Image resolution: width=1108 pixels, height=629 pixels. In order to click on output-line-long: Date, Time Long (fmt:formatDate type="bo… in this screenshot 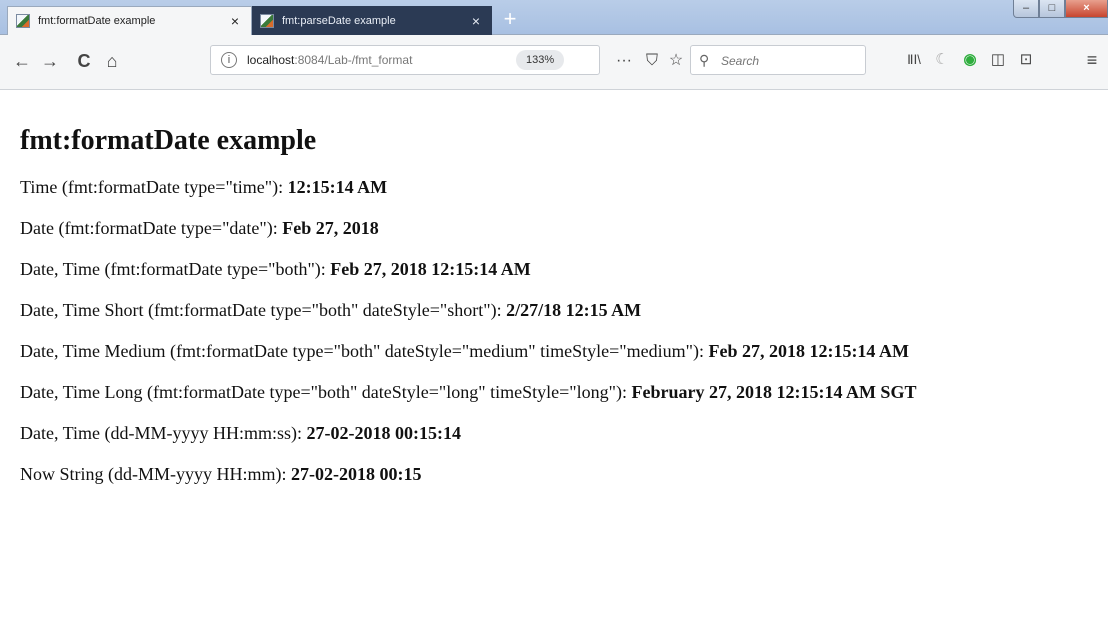, I will do `click(555, 392)`.